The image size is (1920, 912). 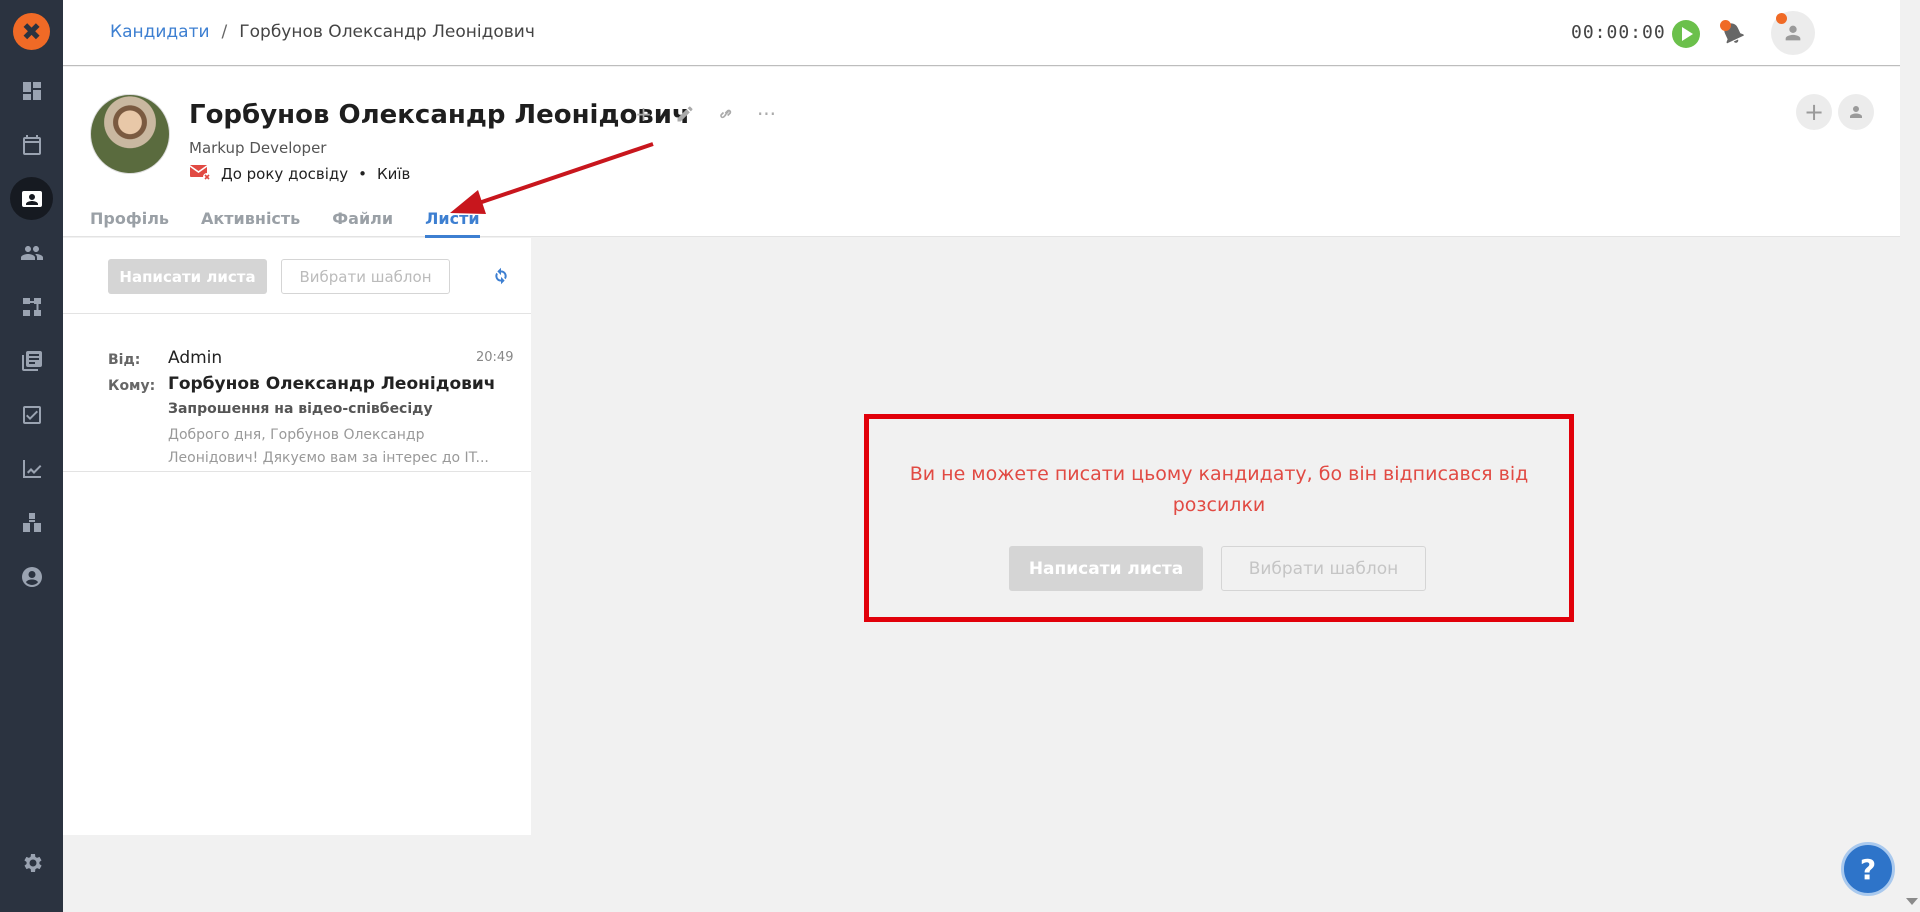 What do you see at coordinates (129, 223) in the screenshot?
I see `tab-profile: Профіль` at bounding box center [129, 223].